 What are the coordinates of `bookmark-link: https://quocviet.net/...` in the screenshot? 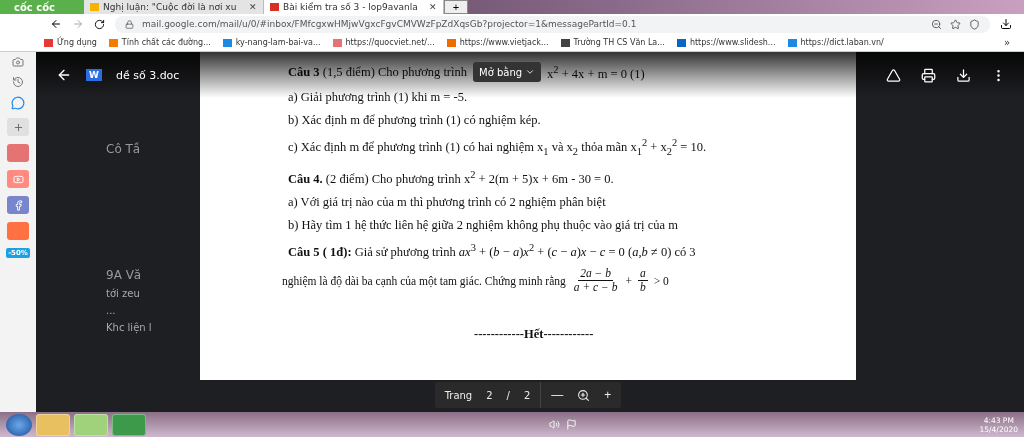 It's located at (383, 42).